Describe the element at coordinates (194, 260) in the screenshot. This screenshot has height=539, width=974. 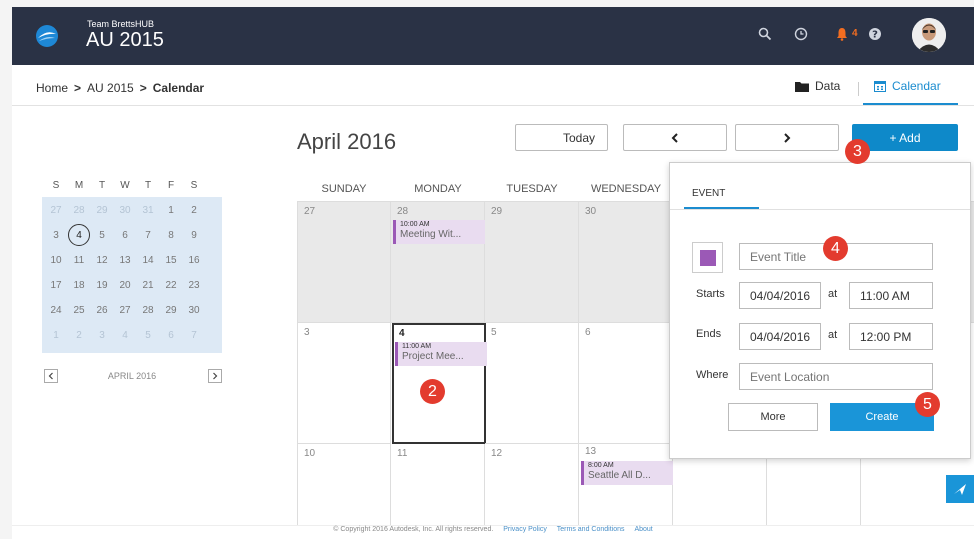
I see `mini-day: 16` at that location.